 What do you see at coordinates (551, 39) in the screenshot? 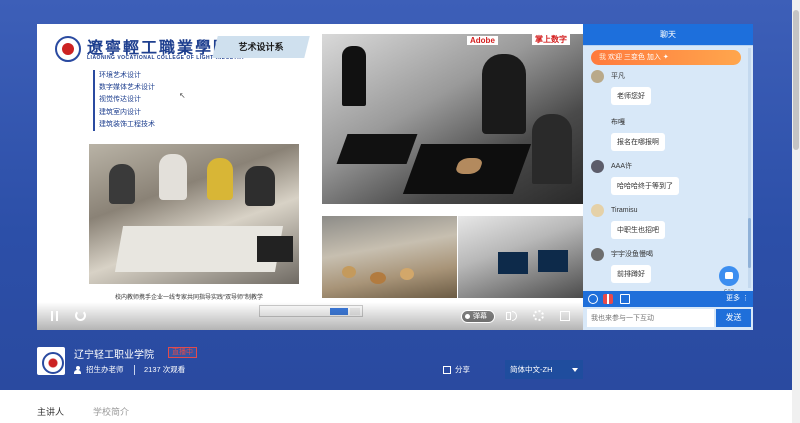
I see `sponsor-logo-second: 掌上数字` at bounding box center [551, 39].